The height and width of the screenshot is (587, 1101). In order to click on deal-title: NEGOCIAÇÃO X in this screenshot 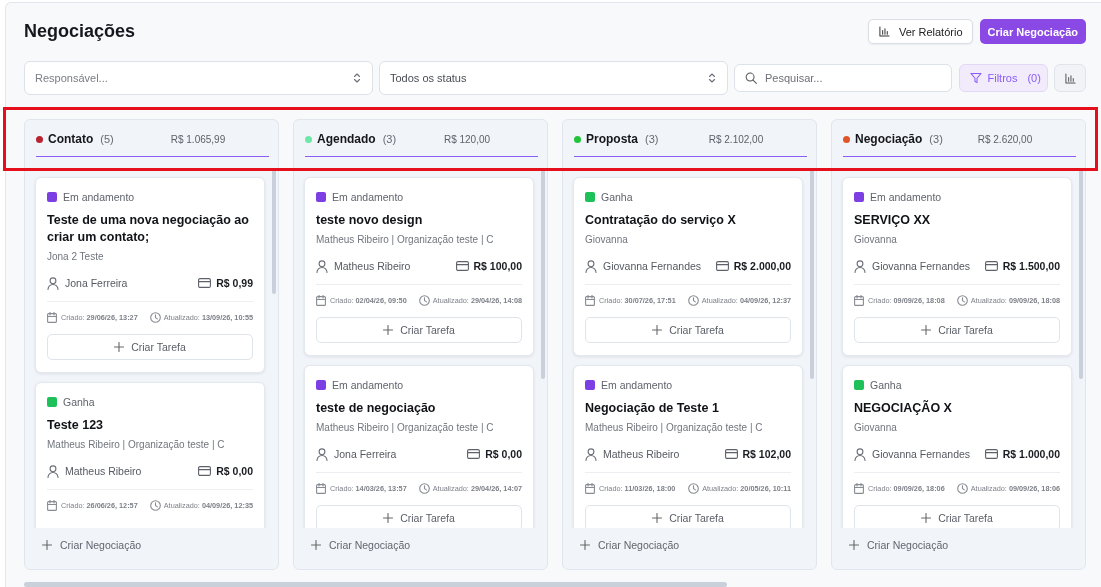, I will do `click(903, 408)`.